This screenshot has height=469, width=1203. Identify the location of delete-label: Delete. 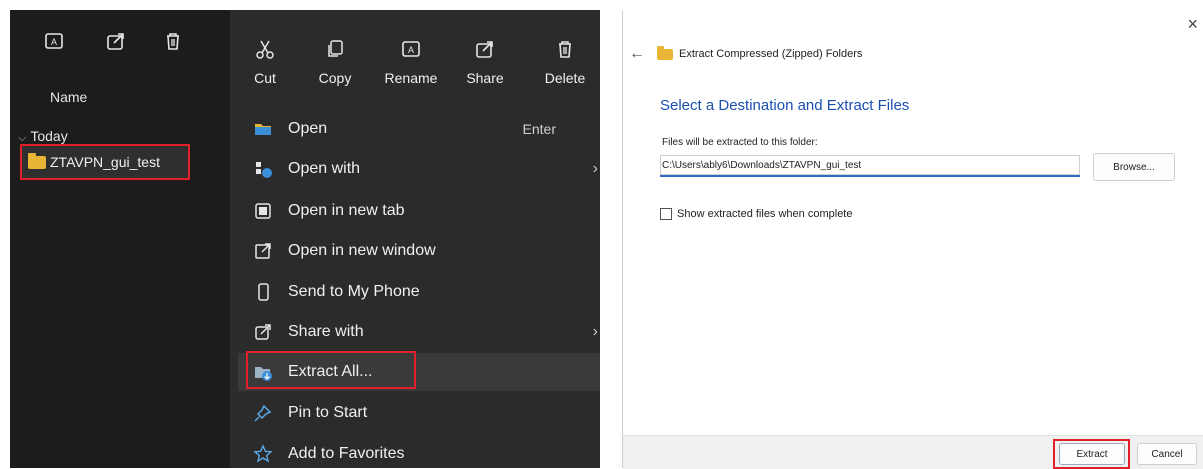
(565, 78).